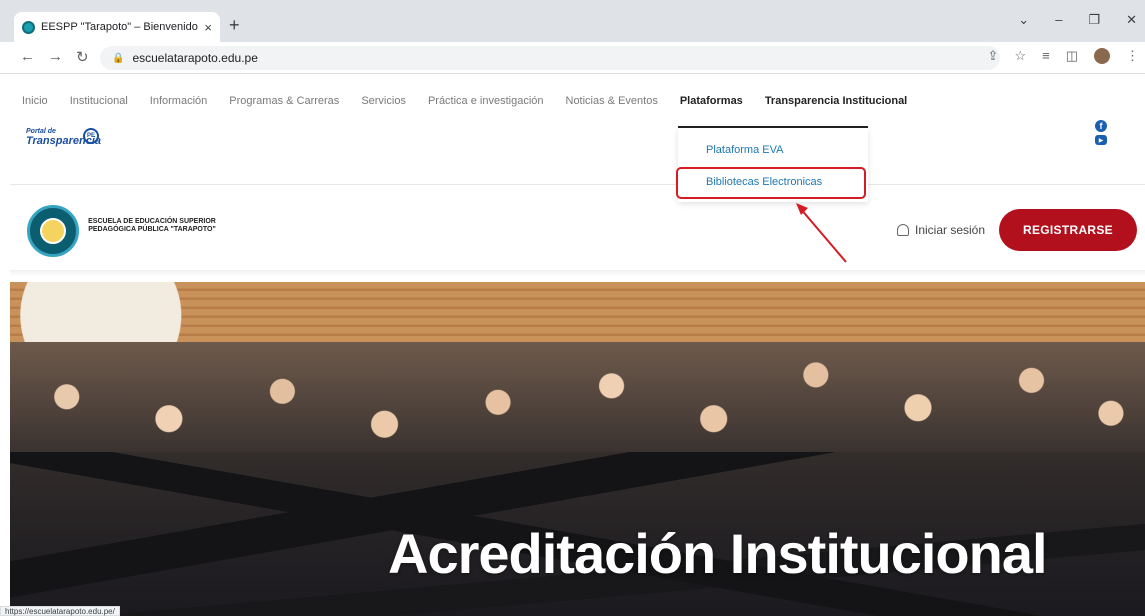 This screenshot has width=1145, height=616. What do you see at coordinates (577, 184) in the screenshot?
I see `header-divider` at bounding box center [577, 184].